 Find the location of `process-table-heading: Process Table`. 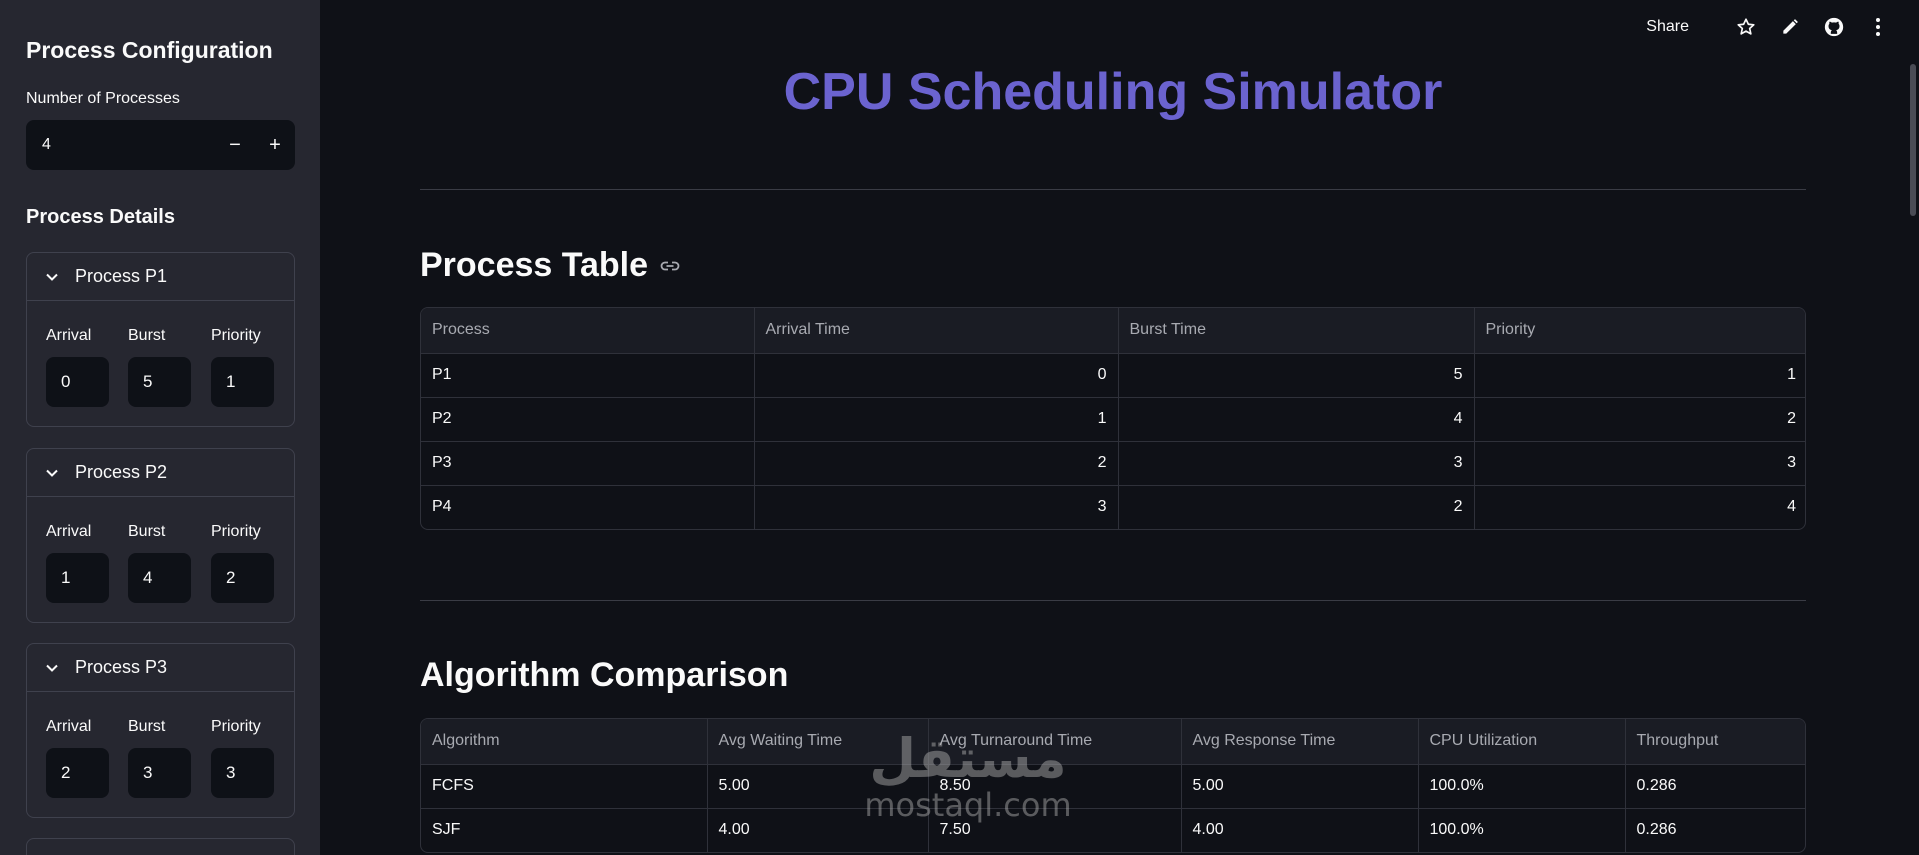

process-table-heading: Process Table is located at coordinates (551, 265).